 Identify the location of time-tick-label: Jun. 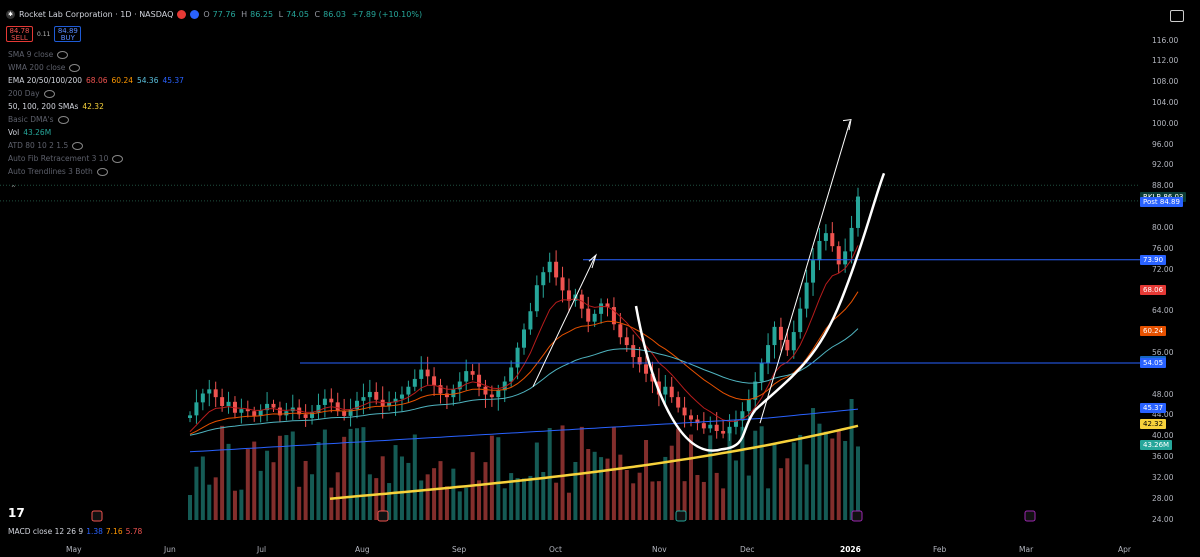
(170, 549).